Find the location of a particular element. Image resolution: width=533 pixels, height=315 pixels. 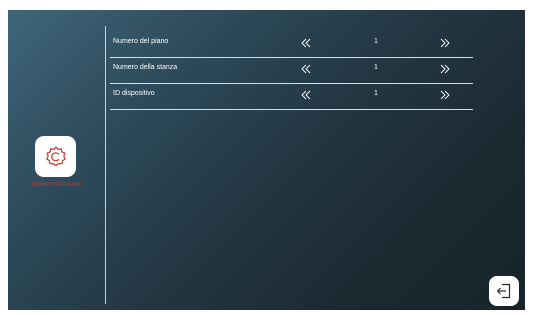

setting-label: Numero della stanza is located at coordinates (145, 67).